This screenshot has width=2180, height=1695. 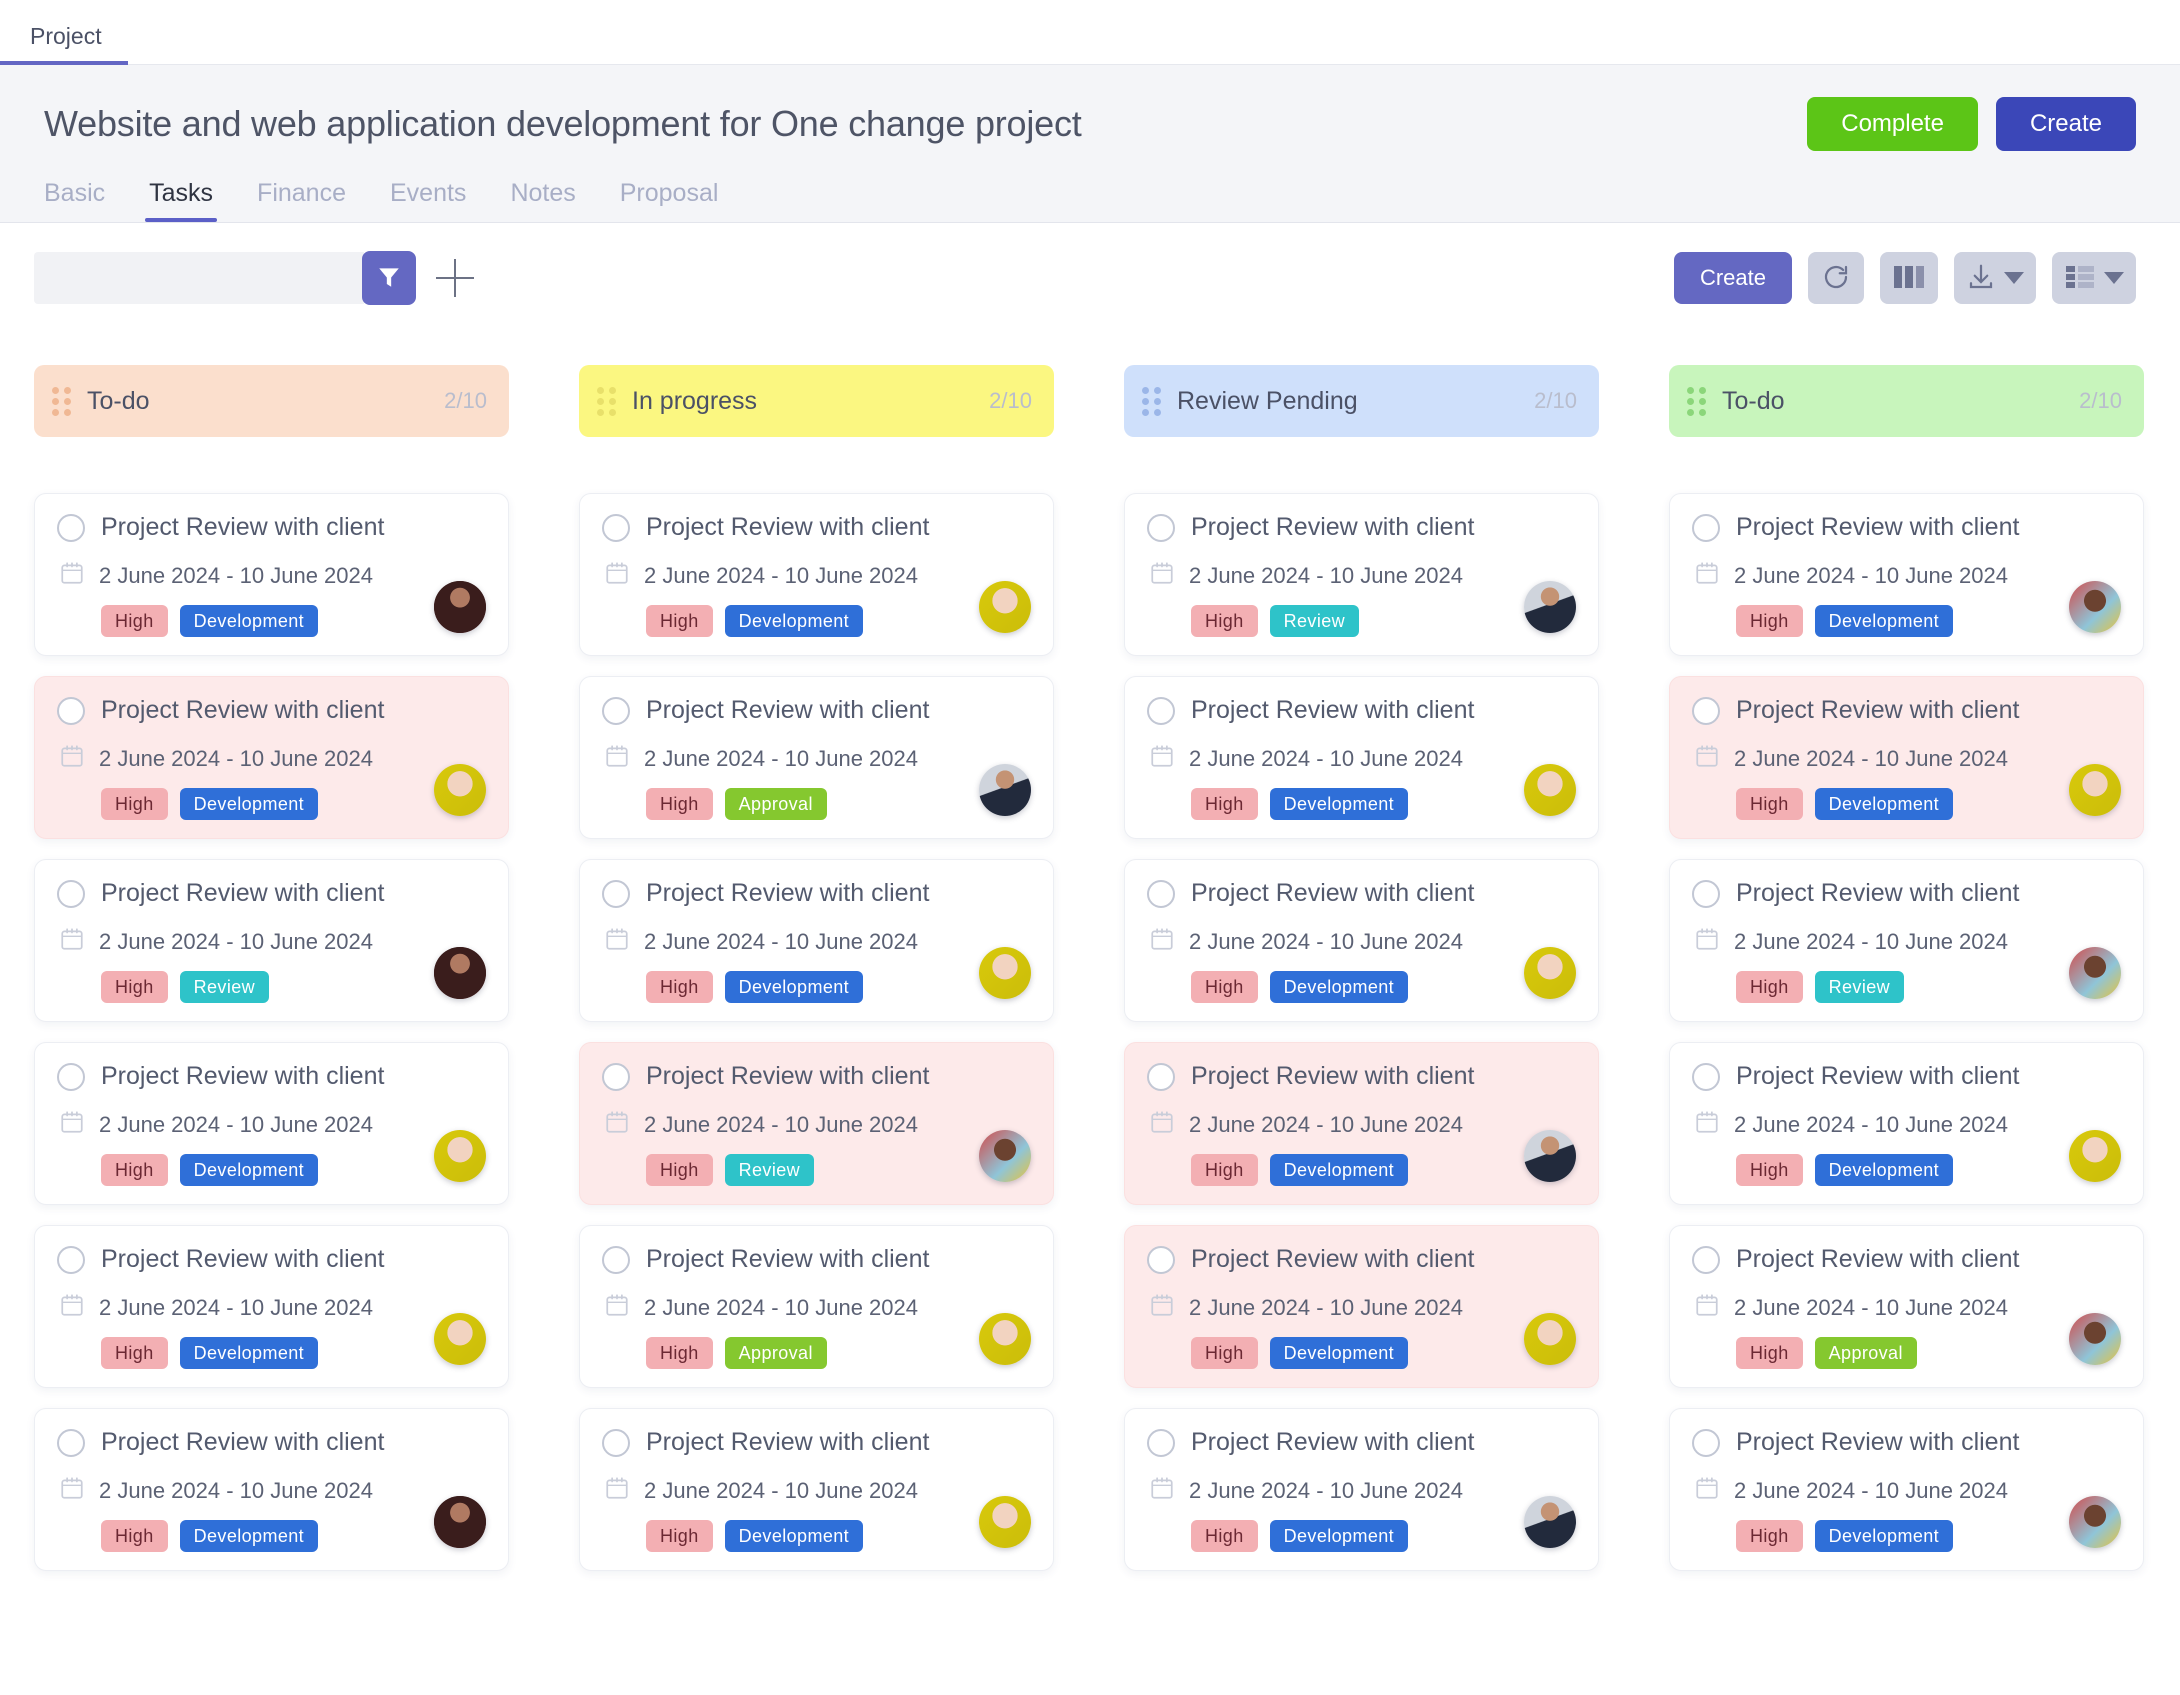 I want to click on tab-basic: Basic, so click(x=85, y=201).